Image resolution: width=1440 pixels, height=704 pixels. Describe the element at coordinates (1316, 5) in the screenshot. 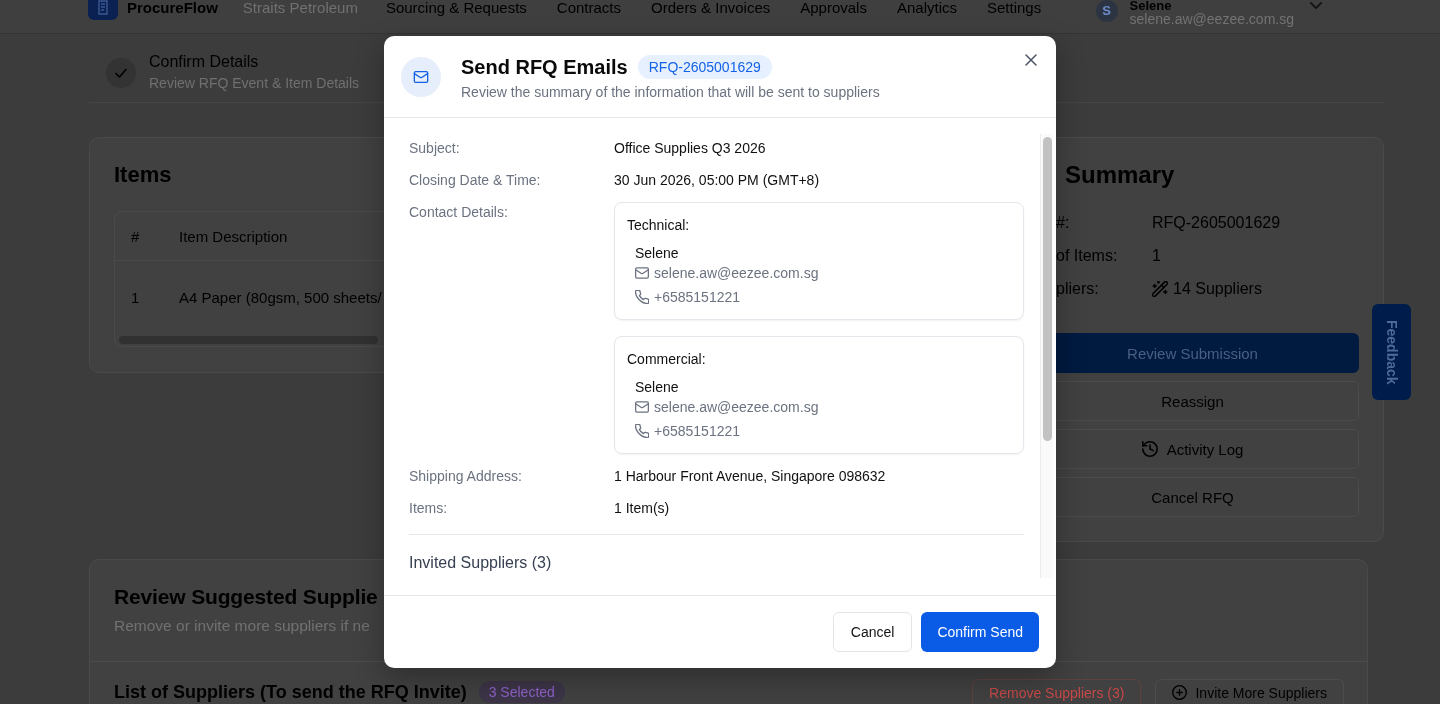

I see `chevron-down-icon` at that location.